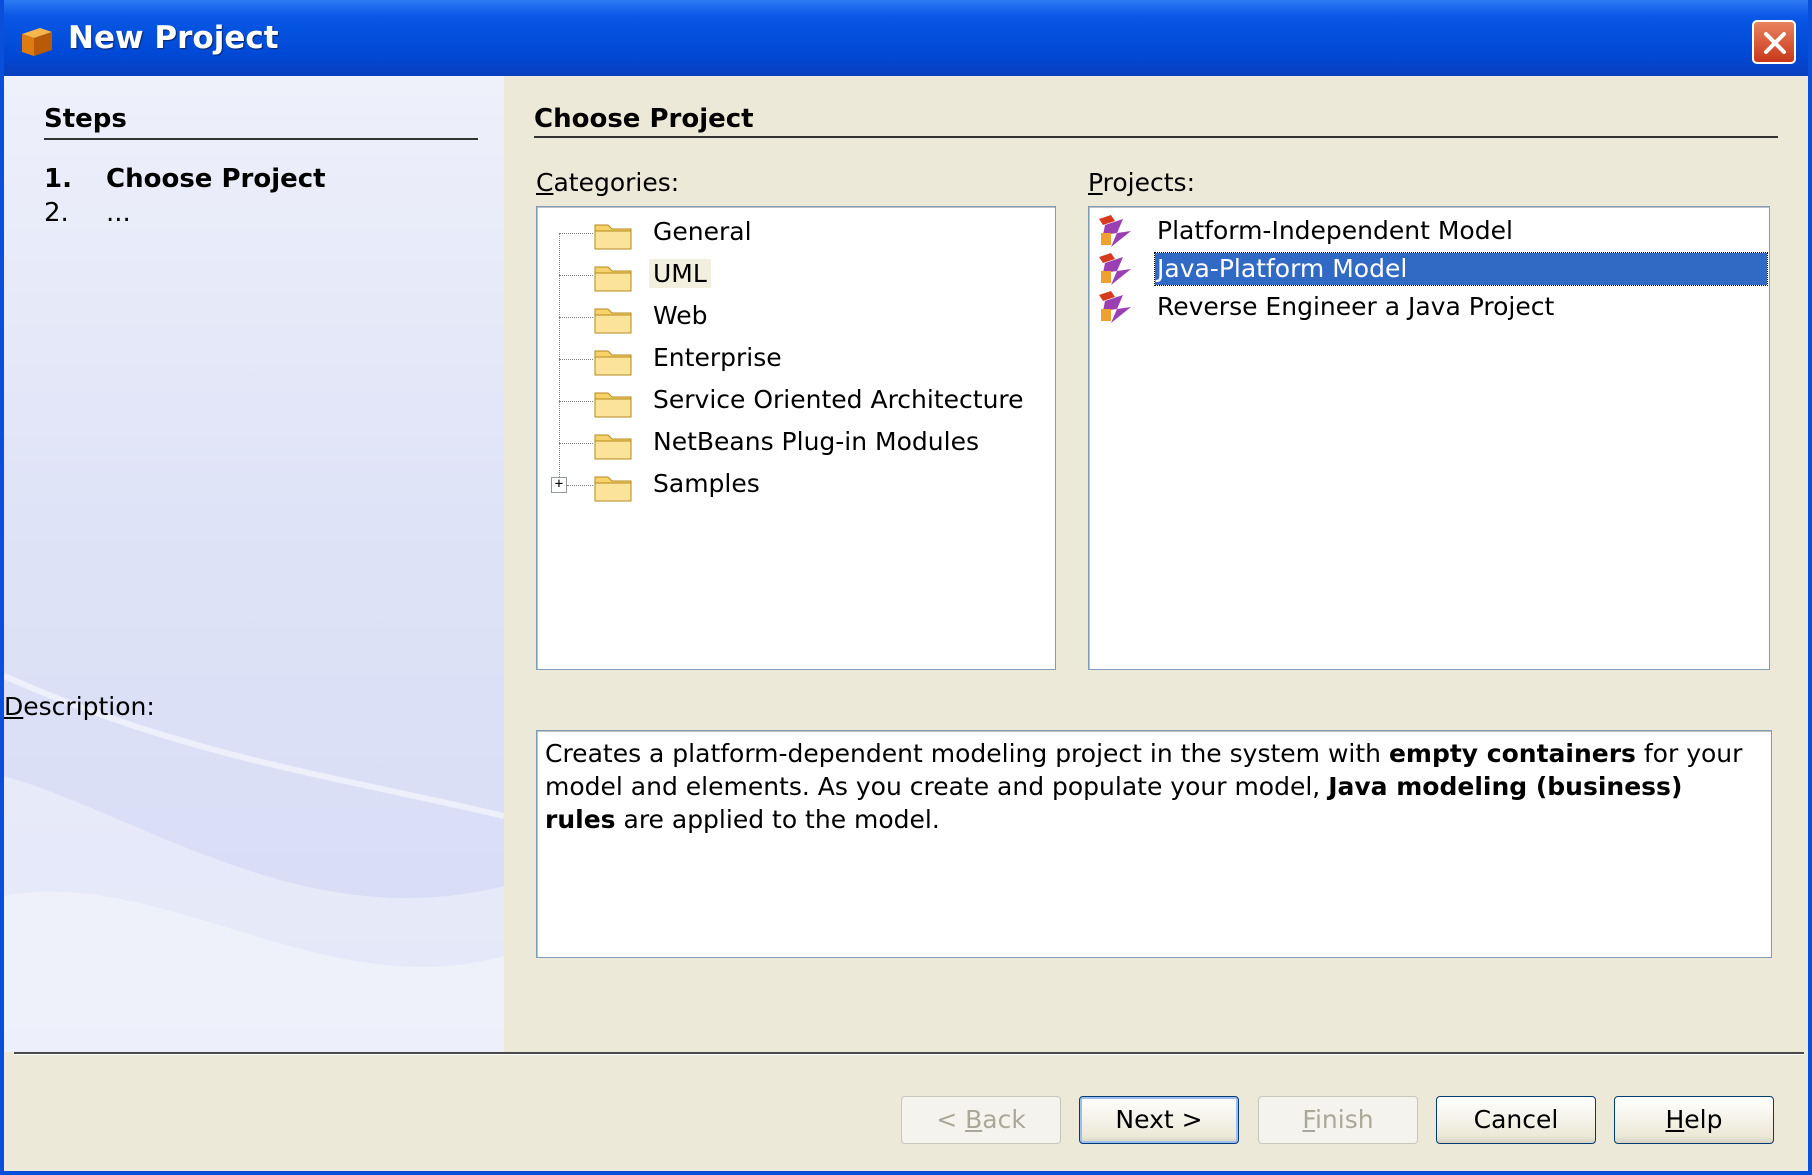 The height and width of the screenshot is (1175, 1812). I want to click on step-item-1: 1. Choose Project, so click(185, 179).